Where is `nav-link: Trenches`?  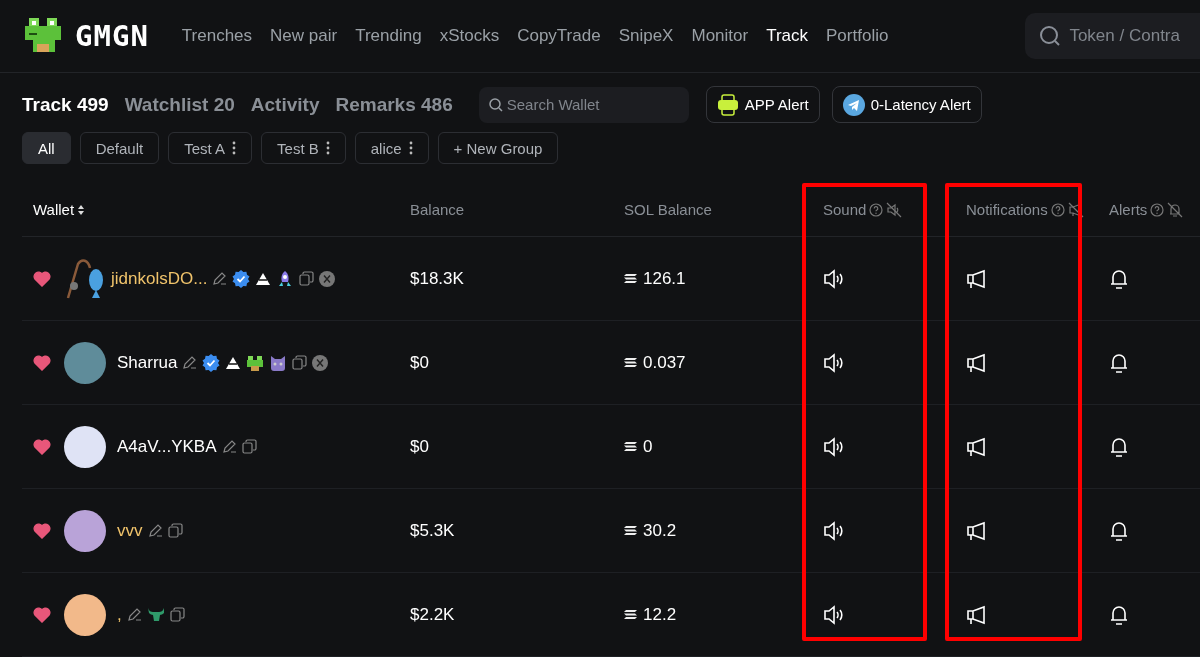
nav-link: Trenches is located at coordinates (217, 36).